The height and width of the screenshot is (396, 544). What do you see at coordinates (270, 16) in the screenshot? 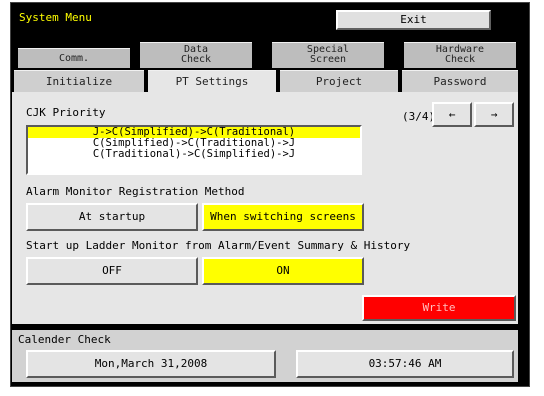
I see `title-bar: System Menu Exit` at bounding box center [270, 16].